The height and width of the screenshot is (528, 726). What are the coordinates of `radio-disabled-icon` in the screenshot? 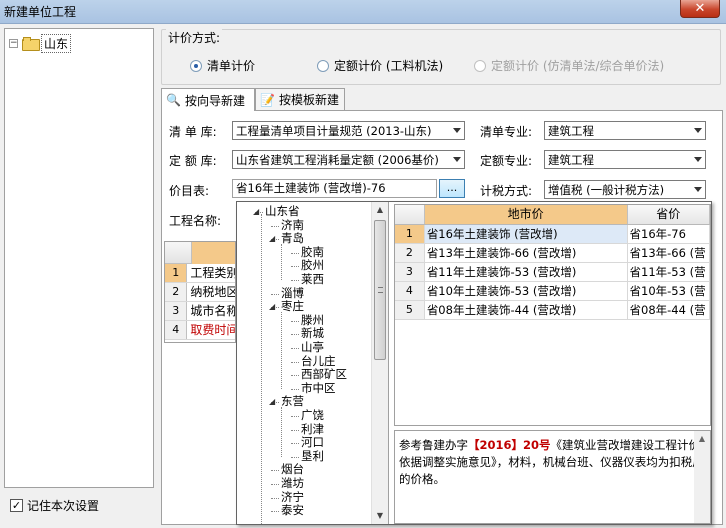 It's located at (480, 65).